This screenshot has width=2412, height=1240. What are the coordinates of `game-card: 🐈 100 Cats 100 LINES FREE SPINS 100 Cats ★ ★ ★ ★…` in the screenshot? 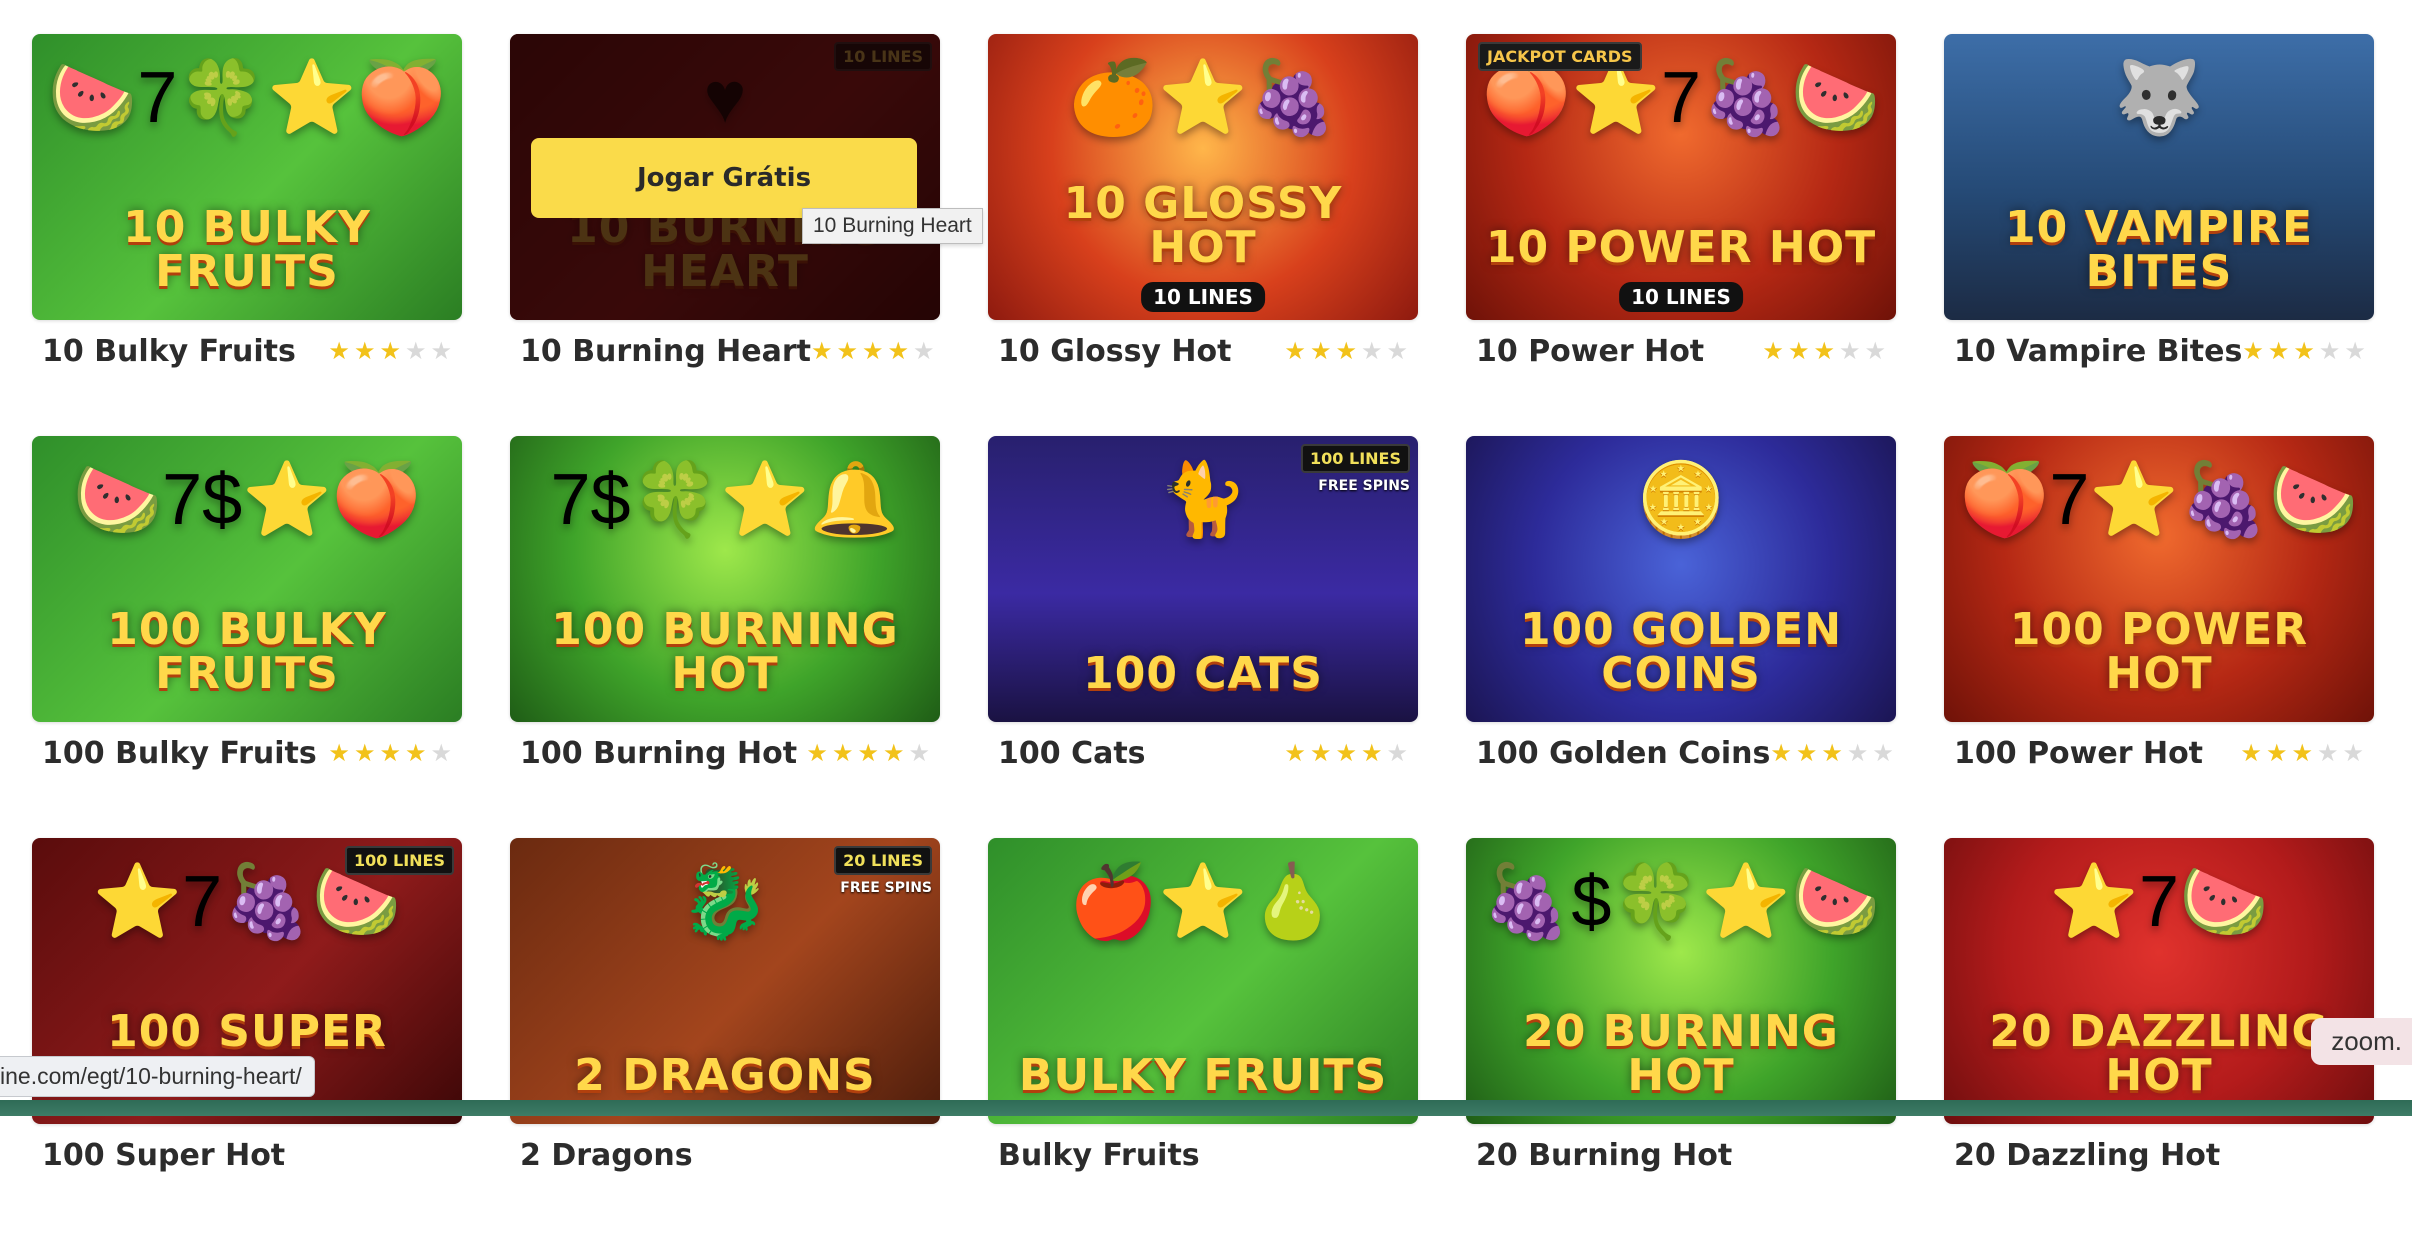 It's located at (1203, 637).